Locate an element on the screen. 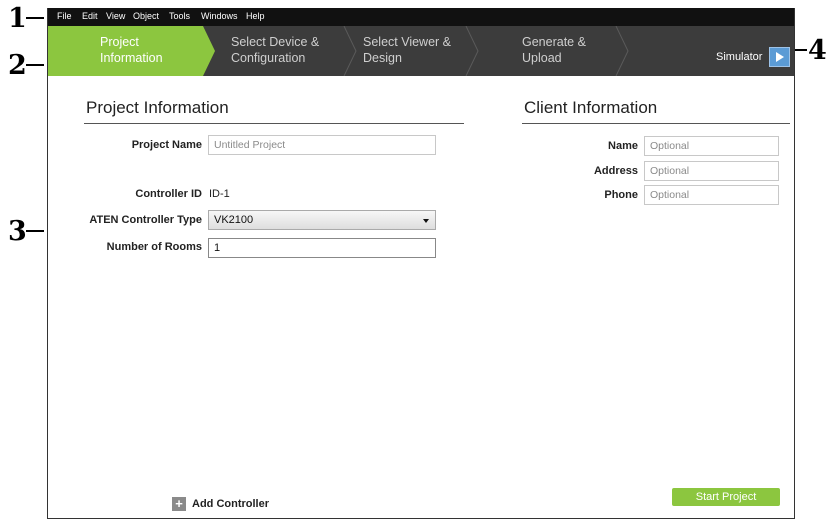 This screenshot has width=836, height=519. chevron-down-icon is located at coordinates (426, 221).